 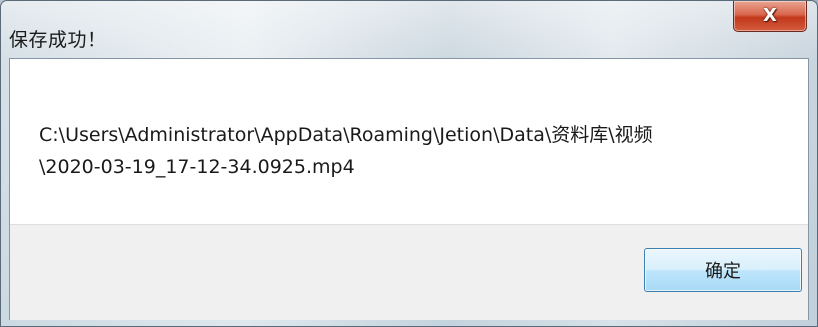 What do you see at coordinates (58, 40) in the screenshot?
I see `dialog-title: 保存成功！` at bounding box center [58, 40].